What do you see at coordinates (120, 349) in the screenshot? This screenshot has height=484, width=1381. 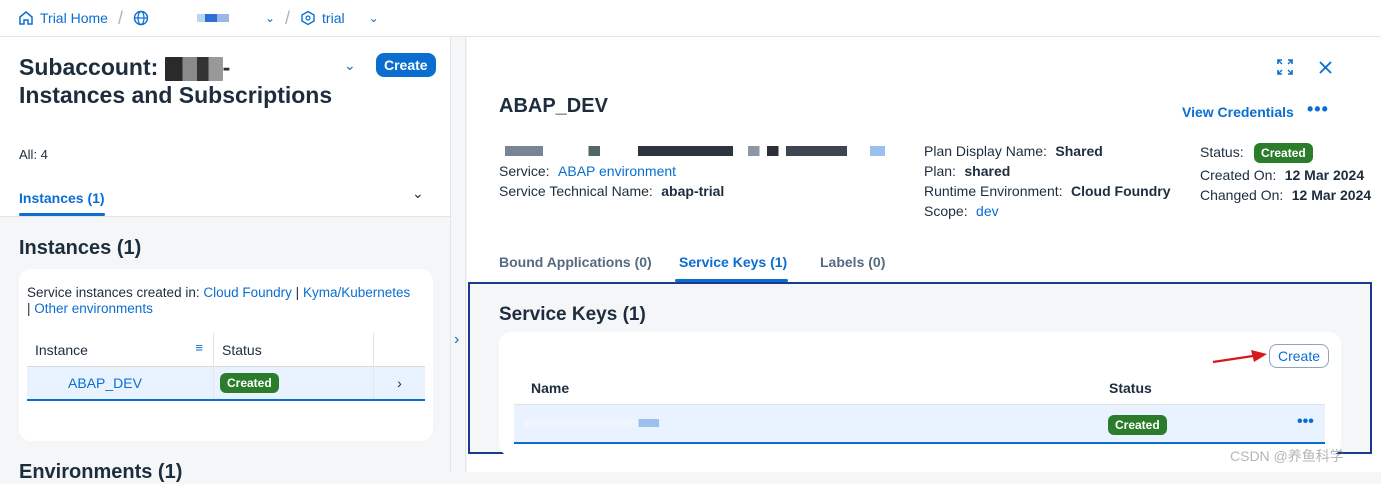 I see `column-instance: Instance ≡` at bounding box center [120, 349].